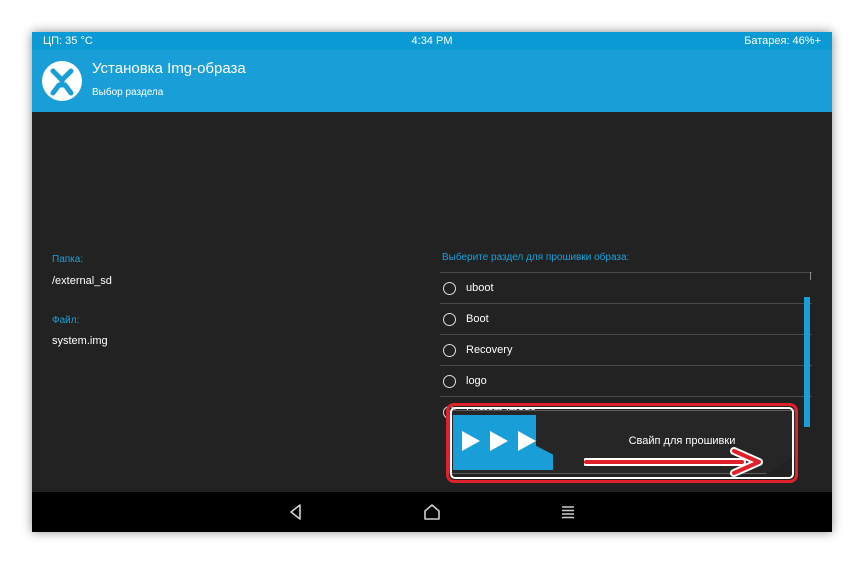 The width and height of the screenshot is (864, 564). What do you see at coordinates (626, 288) in the screenshot?
I see `partition-option-uboot: uboot` at bounding box center [626, 288].